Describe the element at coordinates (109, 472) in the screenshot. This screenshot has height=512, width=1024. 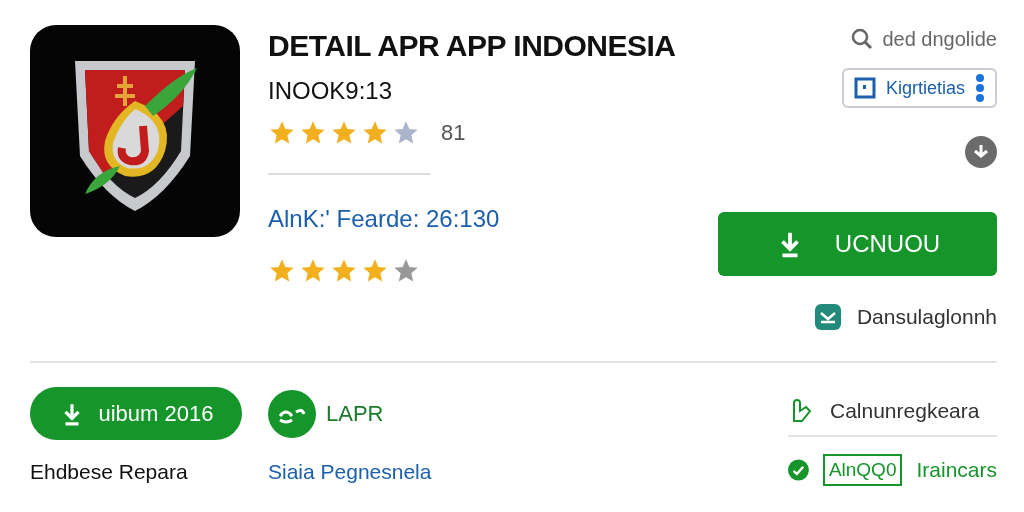
I see `release-caption: Ehdbese Repara` at that location.